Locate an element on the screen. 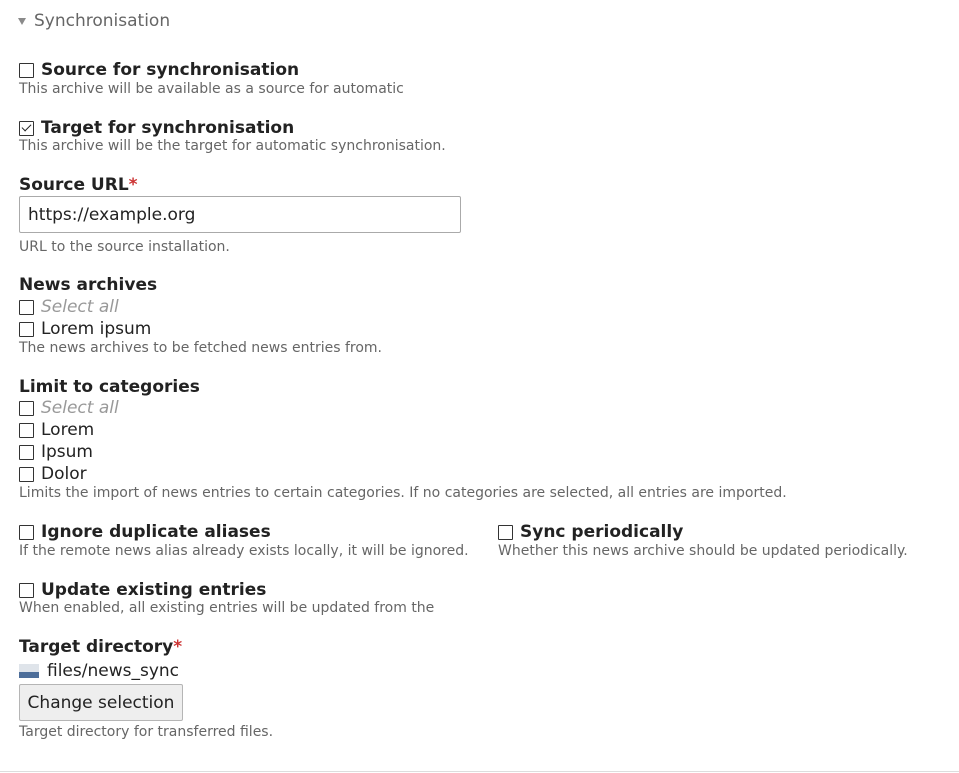  sync-periodically-field: Sync periodically is located at coordinates (590, 532).